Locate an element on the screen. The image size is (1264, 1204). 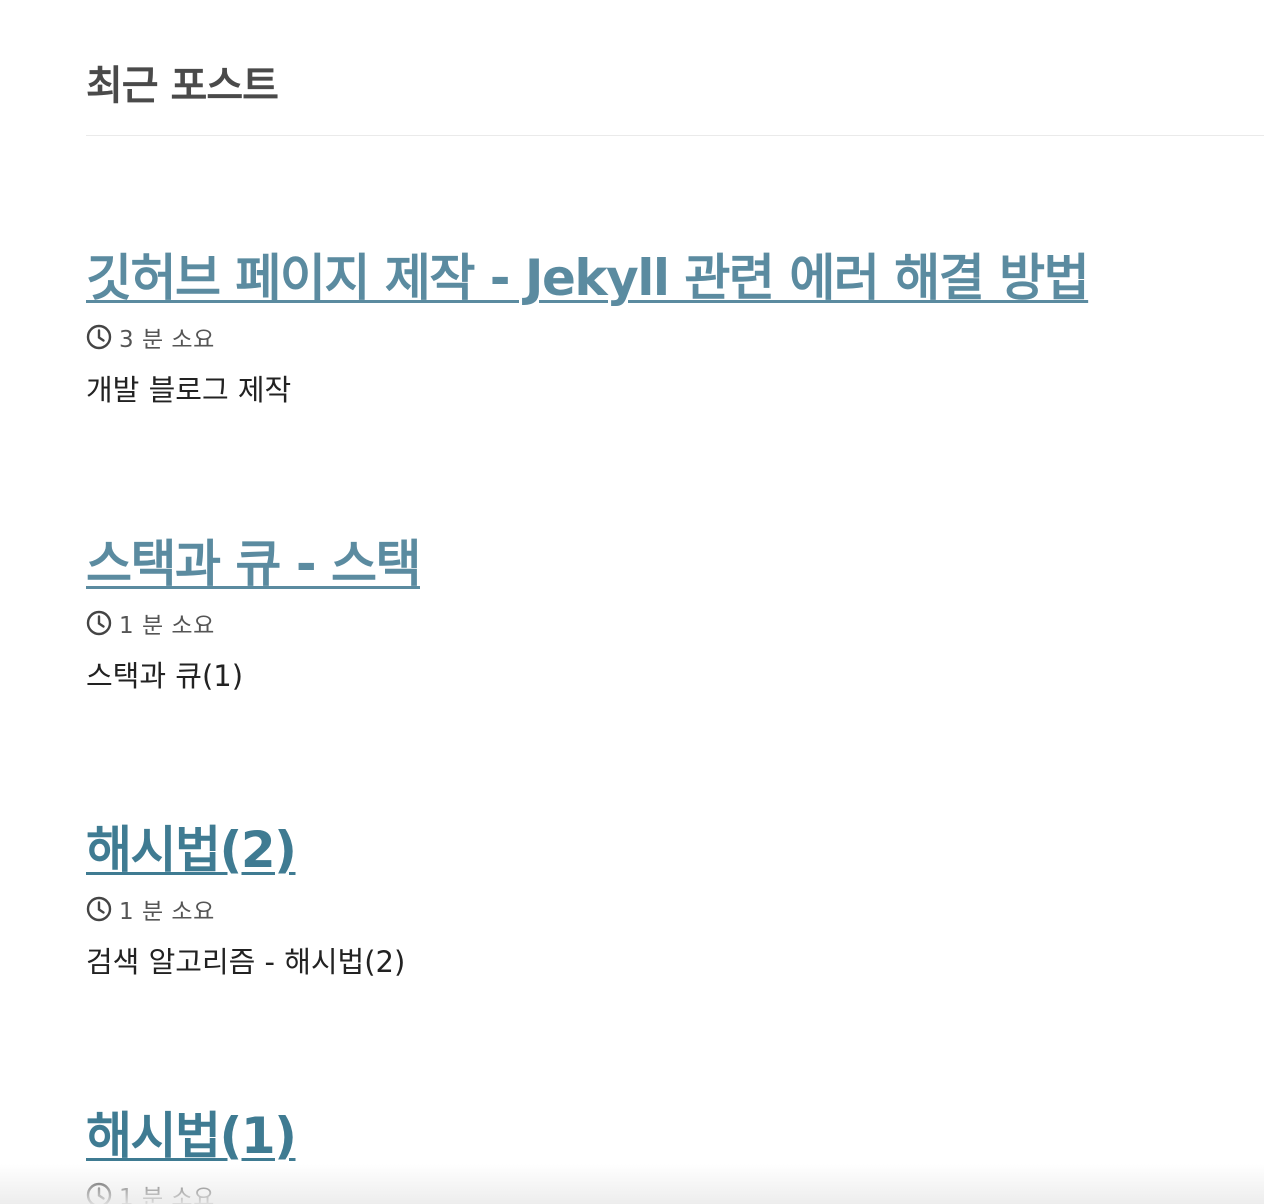
post-title: 스택과 큐 - 스택 is located at coordinates (665, 564).